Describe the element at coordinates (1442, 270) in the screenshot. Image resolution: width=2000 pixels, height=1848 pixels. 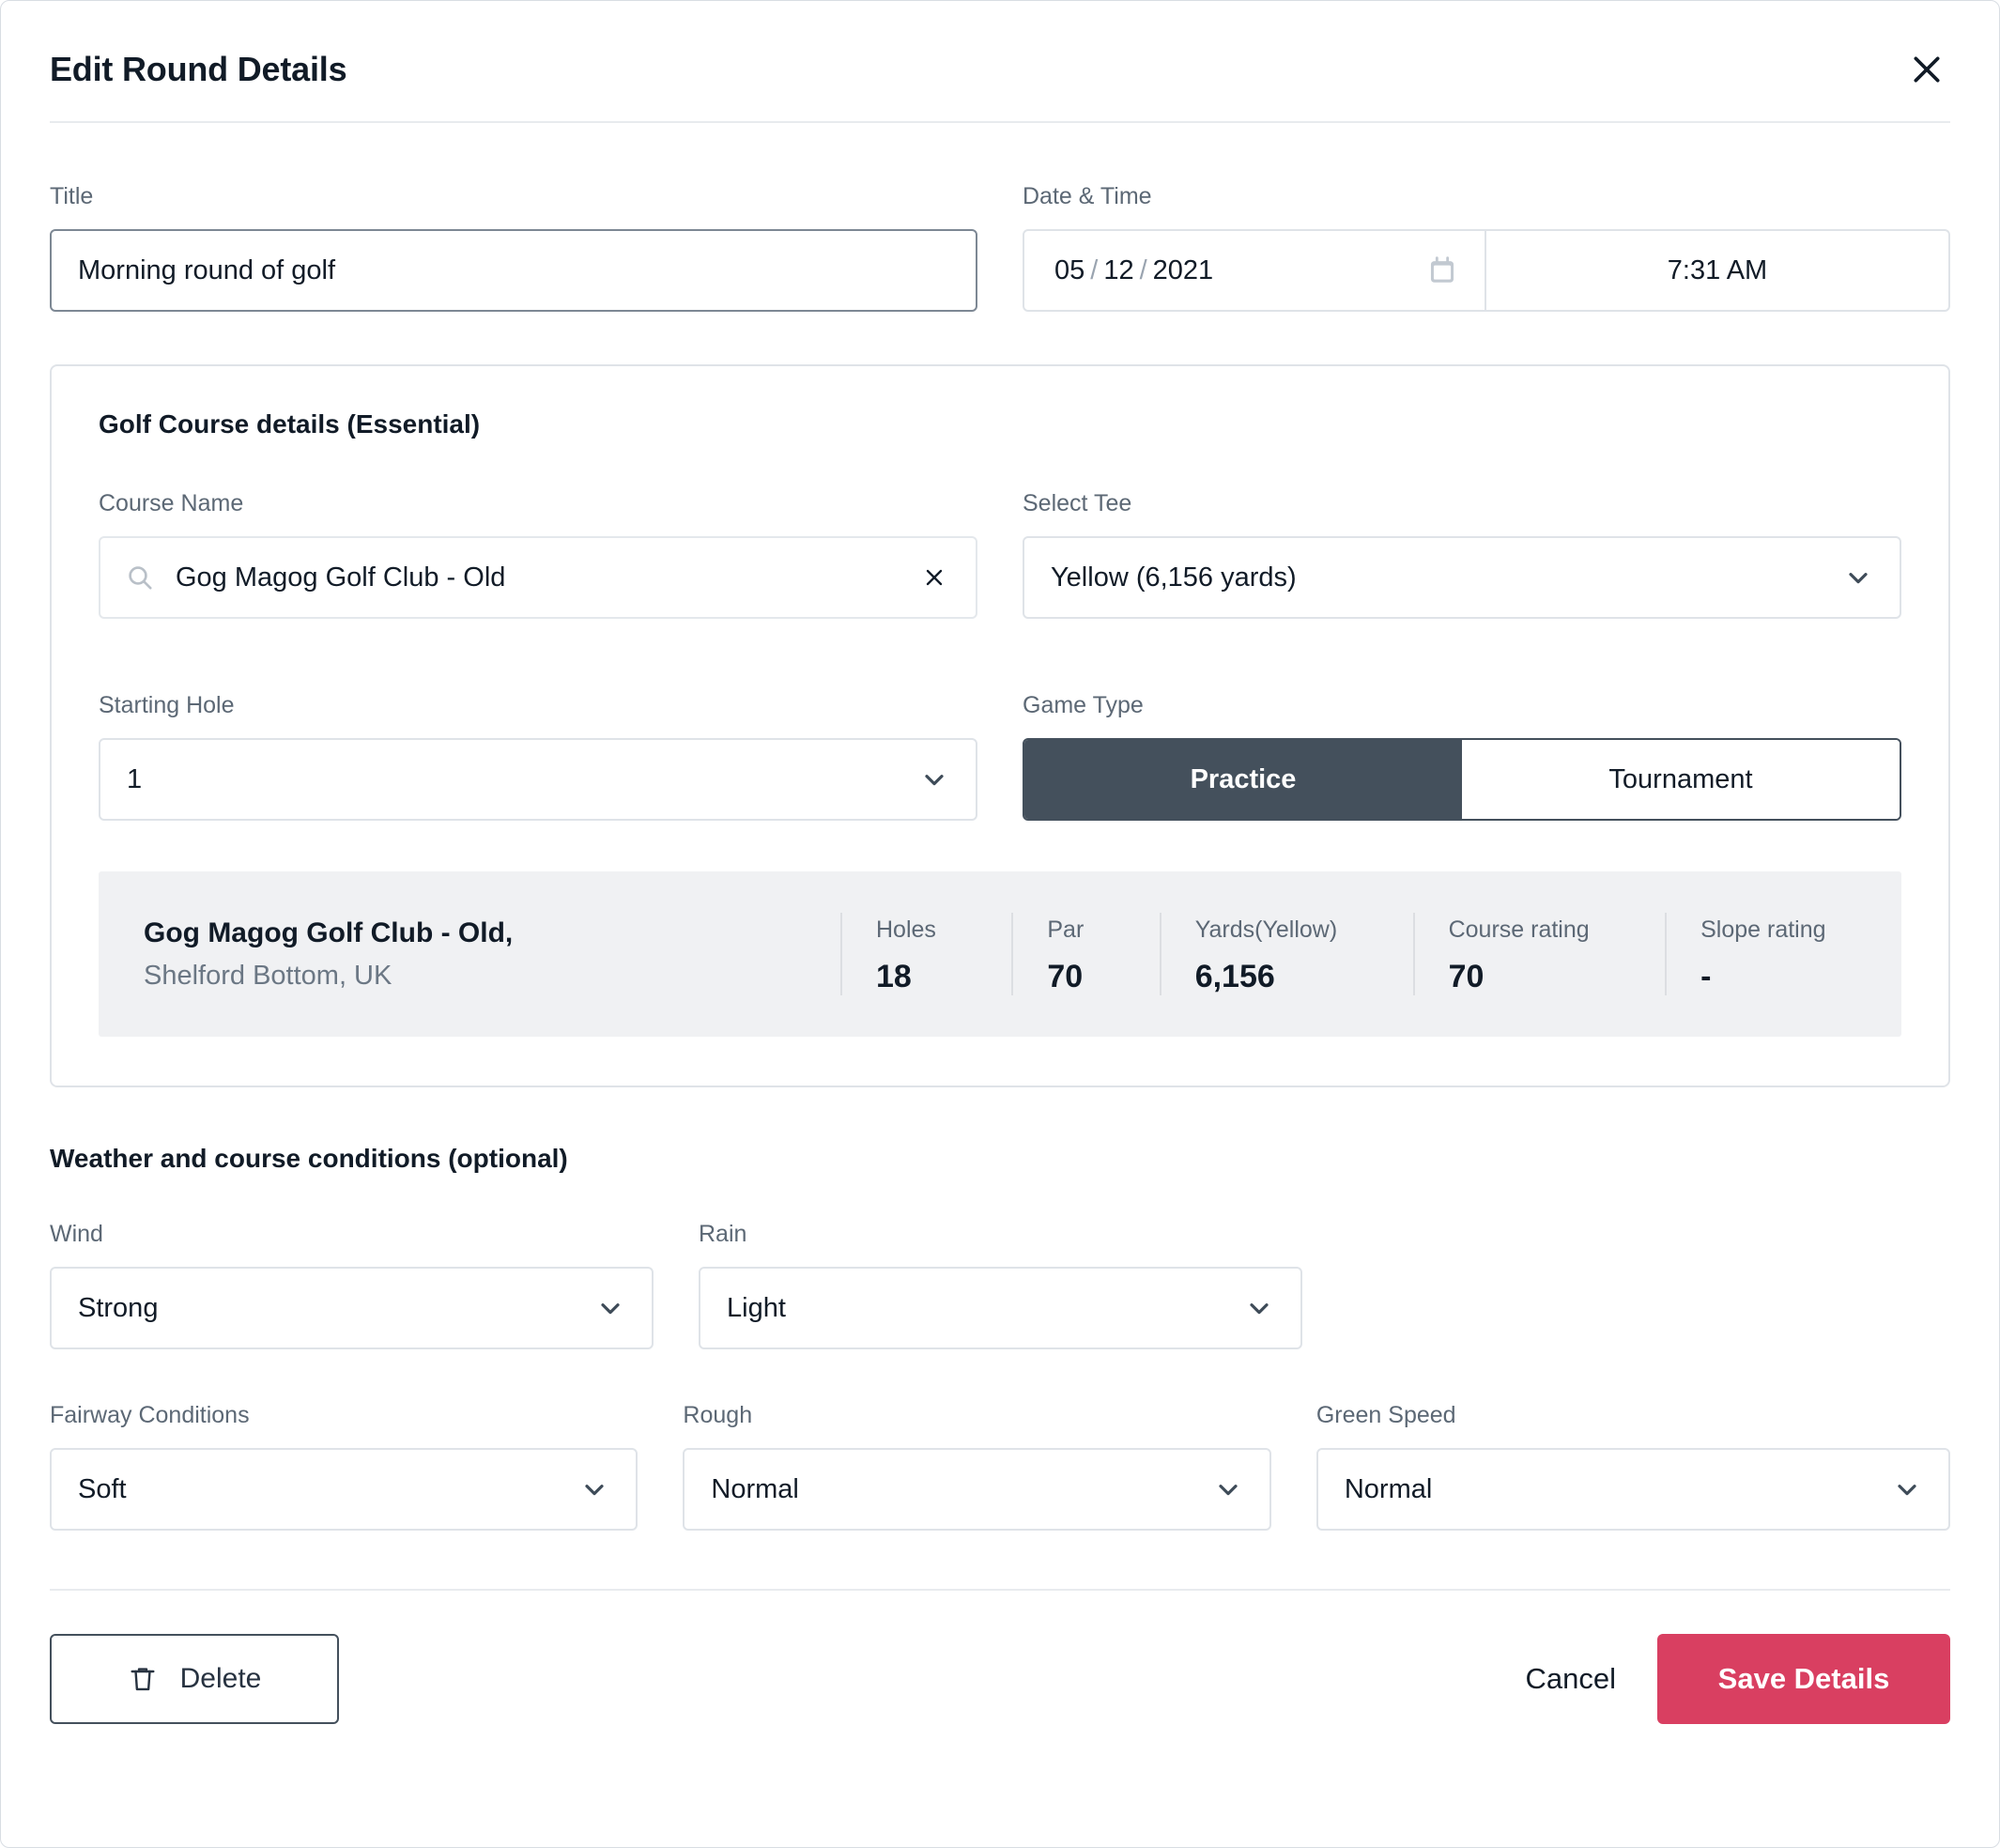
I see `calendar-icon` at that location.